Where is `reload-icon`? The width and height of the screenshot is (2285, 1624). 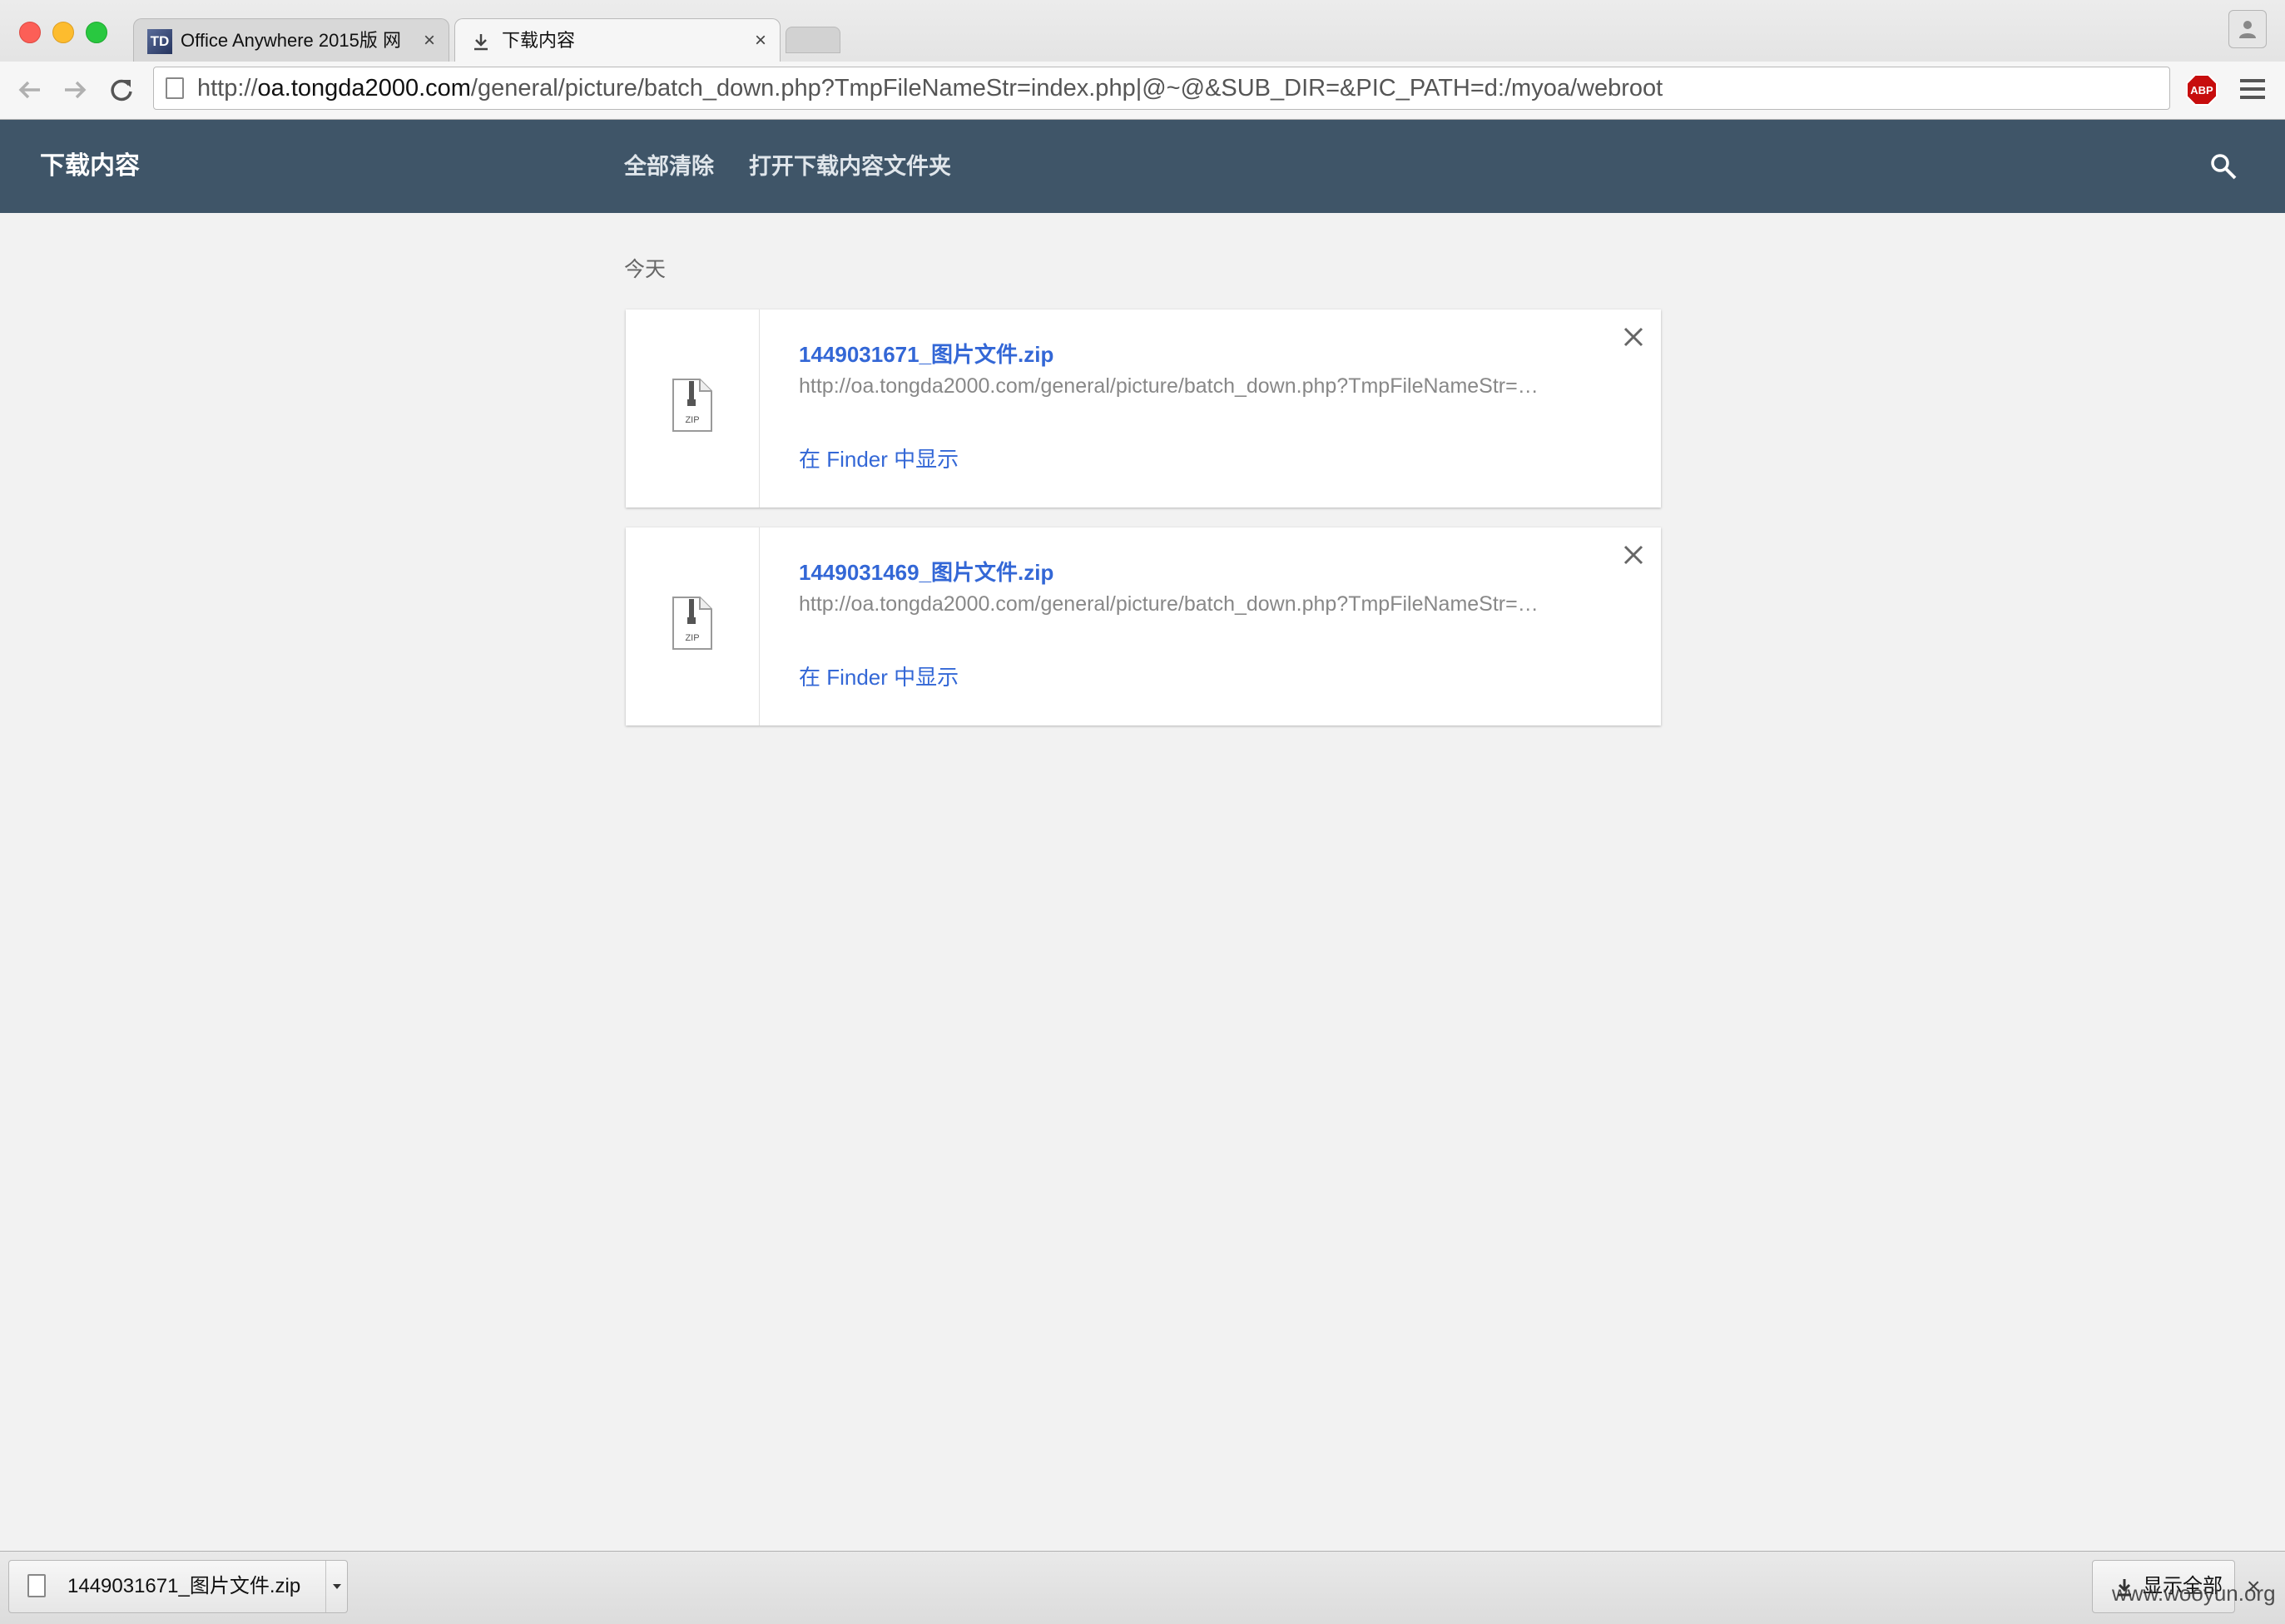 reload-icon is located at coordinates (122, 89).